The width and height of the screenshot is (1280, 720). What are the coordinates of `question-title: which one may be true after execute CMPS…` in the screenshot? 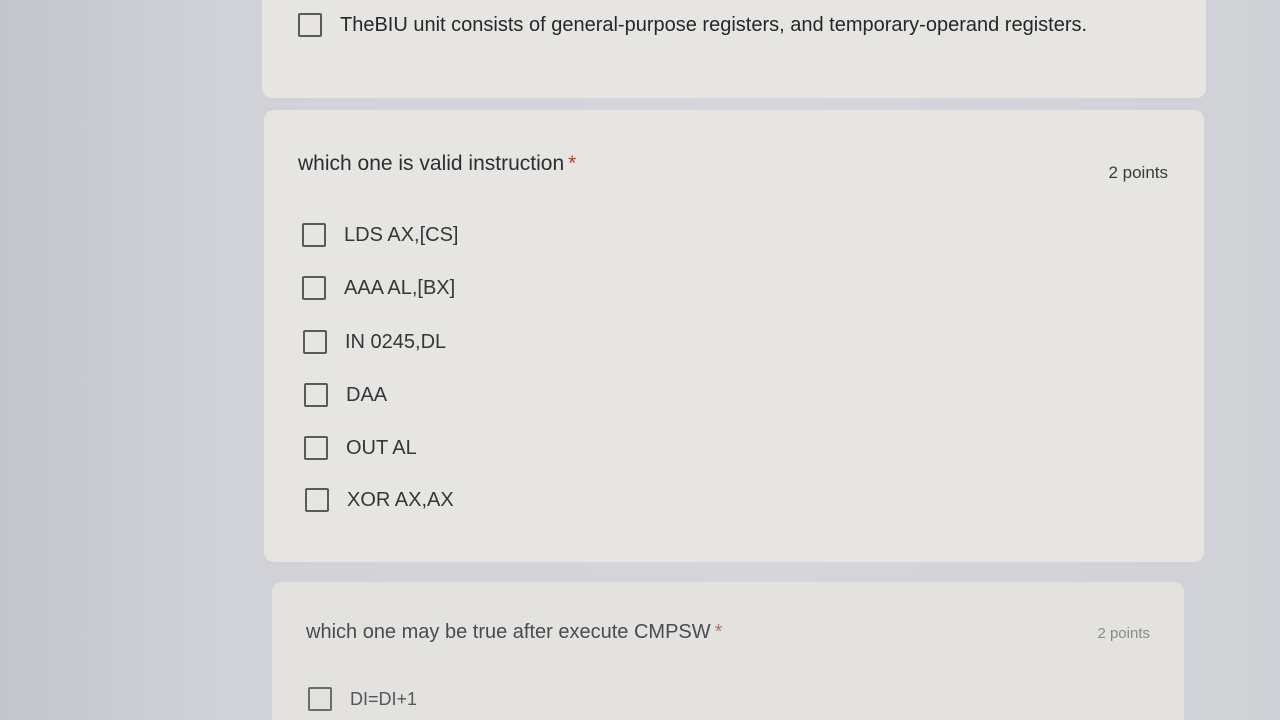 It's located at (514, 632).